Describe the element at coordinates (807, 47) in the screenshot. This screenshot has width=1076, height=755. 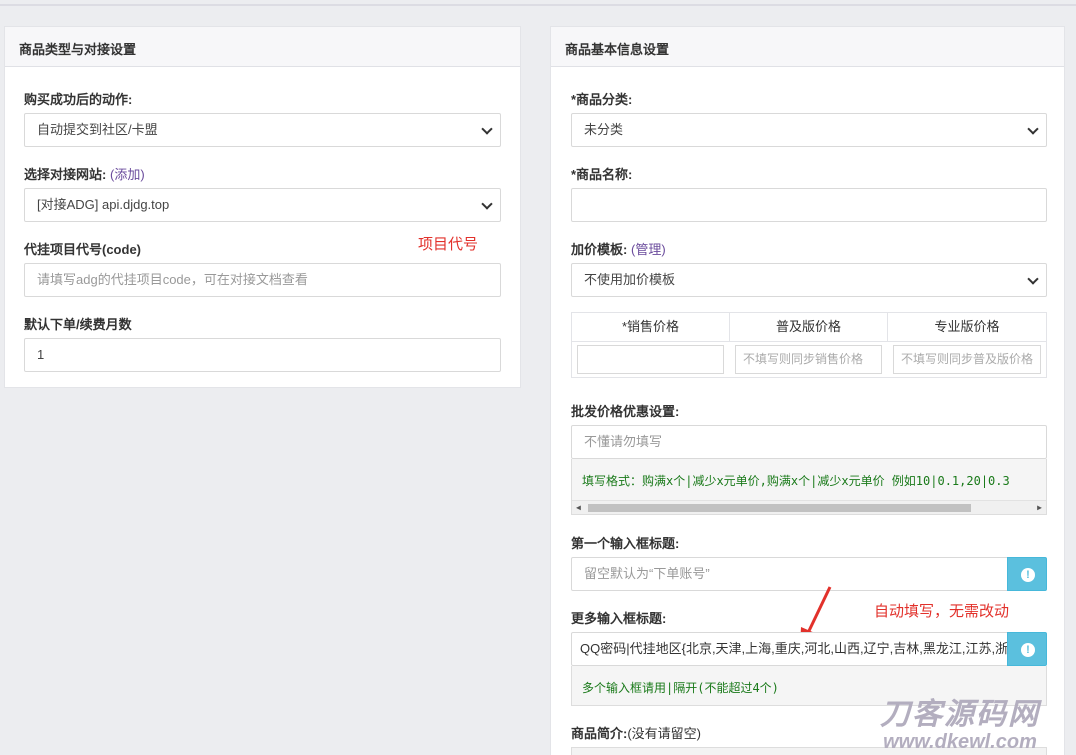
I see `panel-title: 商品基本信息设置` at that location.